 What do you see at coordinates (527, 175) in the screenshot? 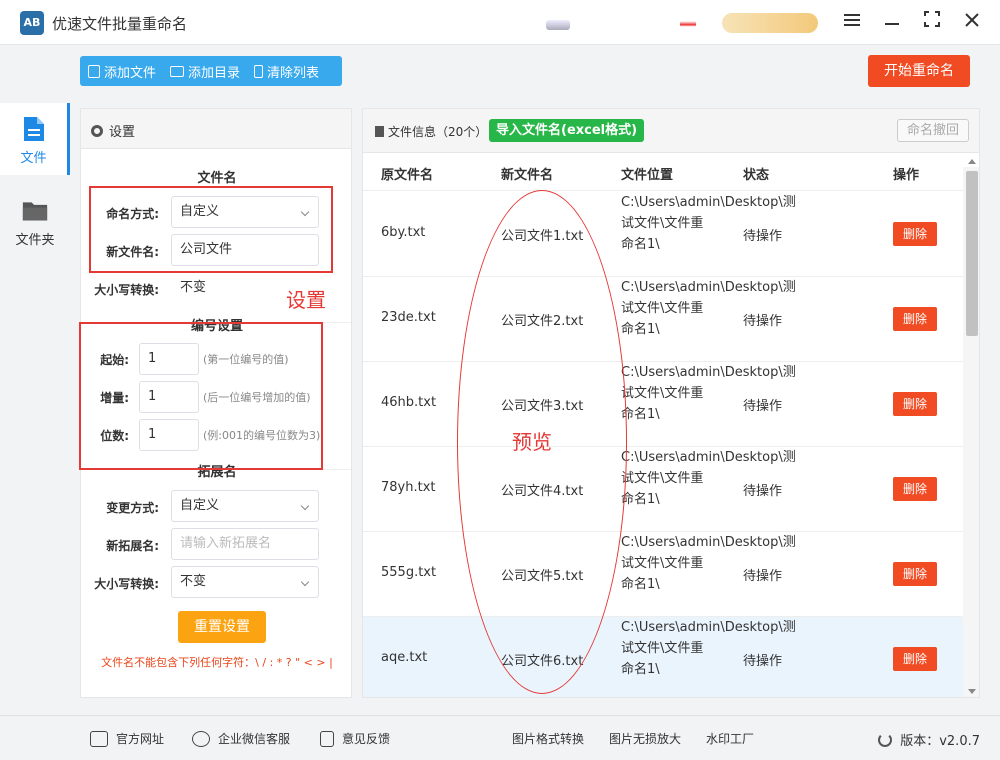
I see `col-new-name: 新文件名` at bounding box center [527, 175].